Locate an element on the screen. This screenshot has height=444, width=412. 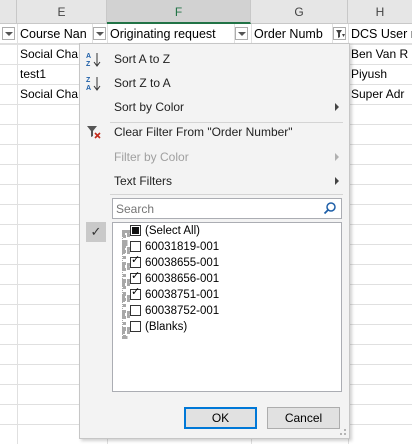
column-header-g: G is located at coordinates (299, 12).